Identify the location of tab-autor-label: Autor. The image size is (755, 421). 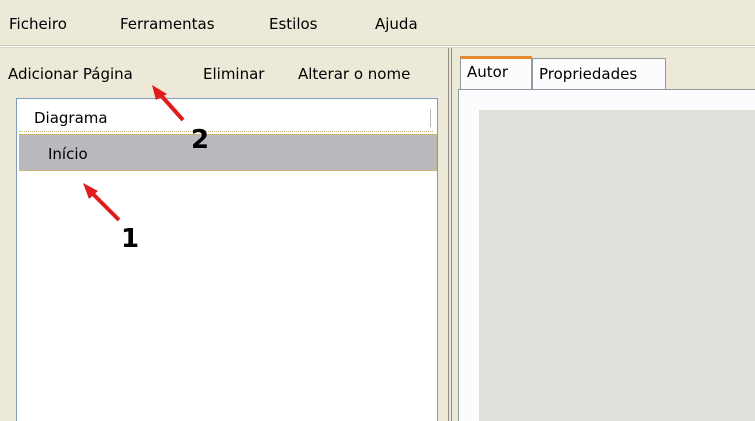
(487, 72).